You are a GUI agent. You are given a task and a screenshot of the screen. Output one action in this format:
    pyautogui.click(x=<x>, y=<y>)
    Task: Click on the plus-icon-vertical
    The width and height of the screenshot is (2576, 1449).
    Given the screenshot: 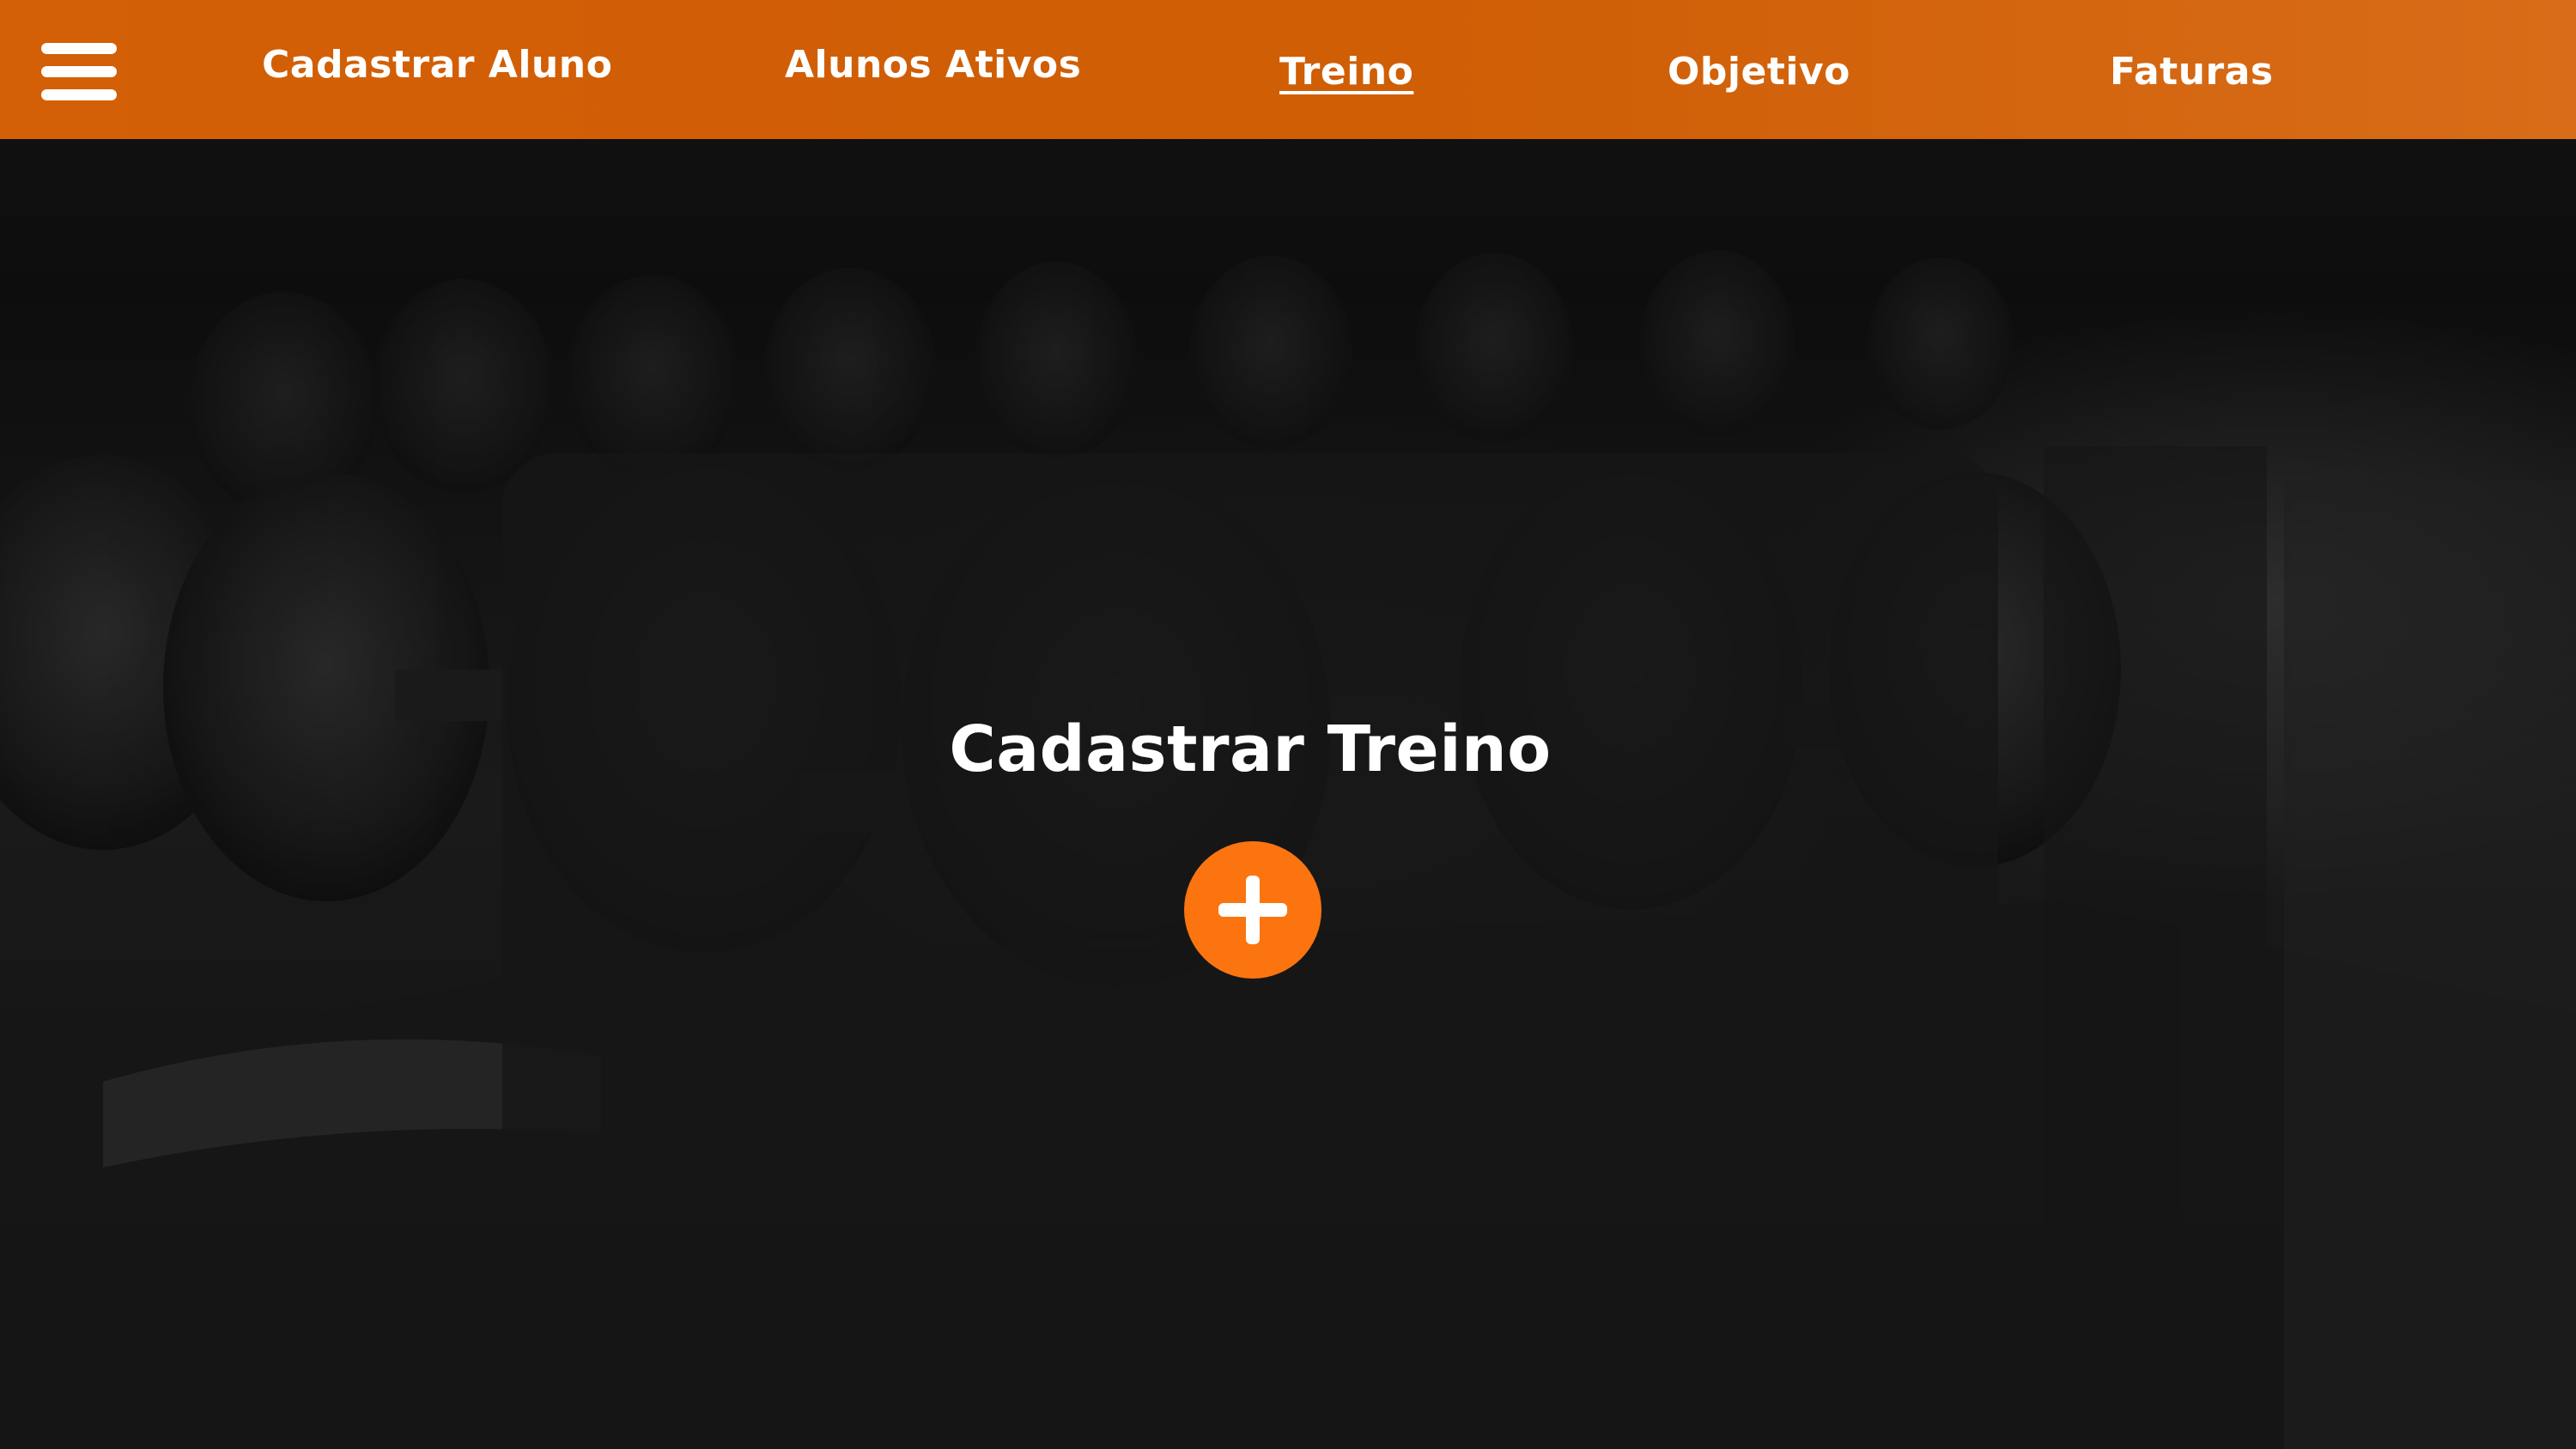 What is the action you would take?
    pyautogui.click(x=1253, y=910)
    